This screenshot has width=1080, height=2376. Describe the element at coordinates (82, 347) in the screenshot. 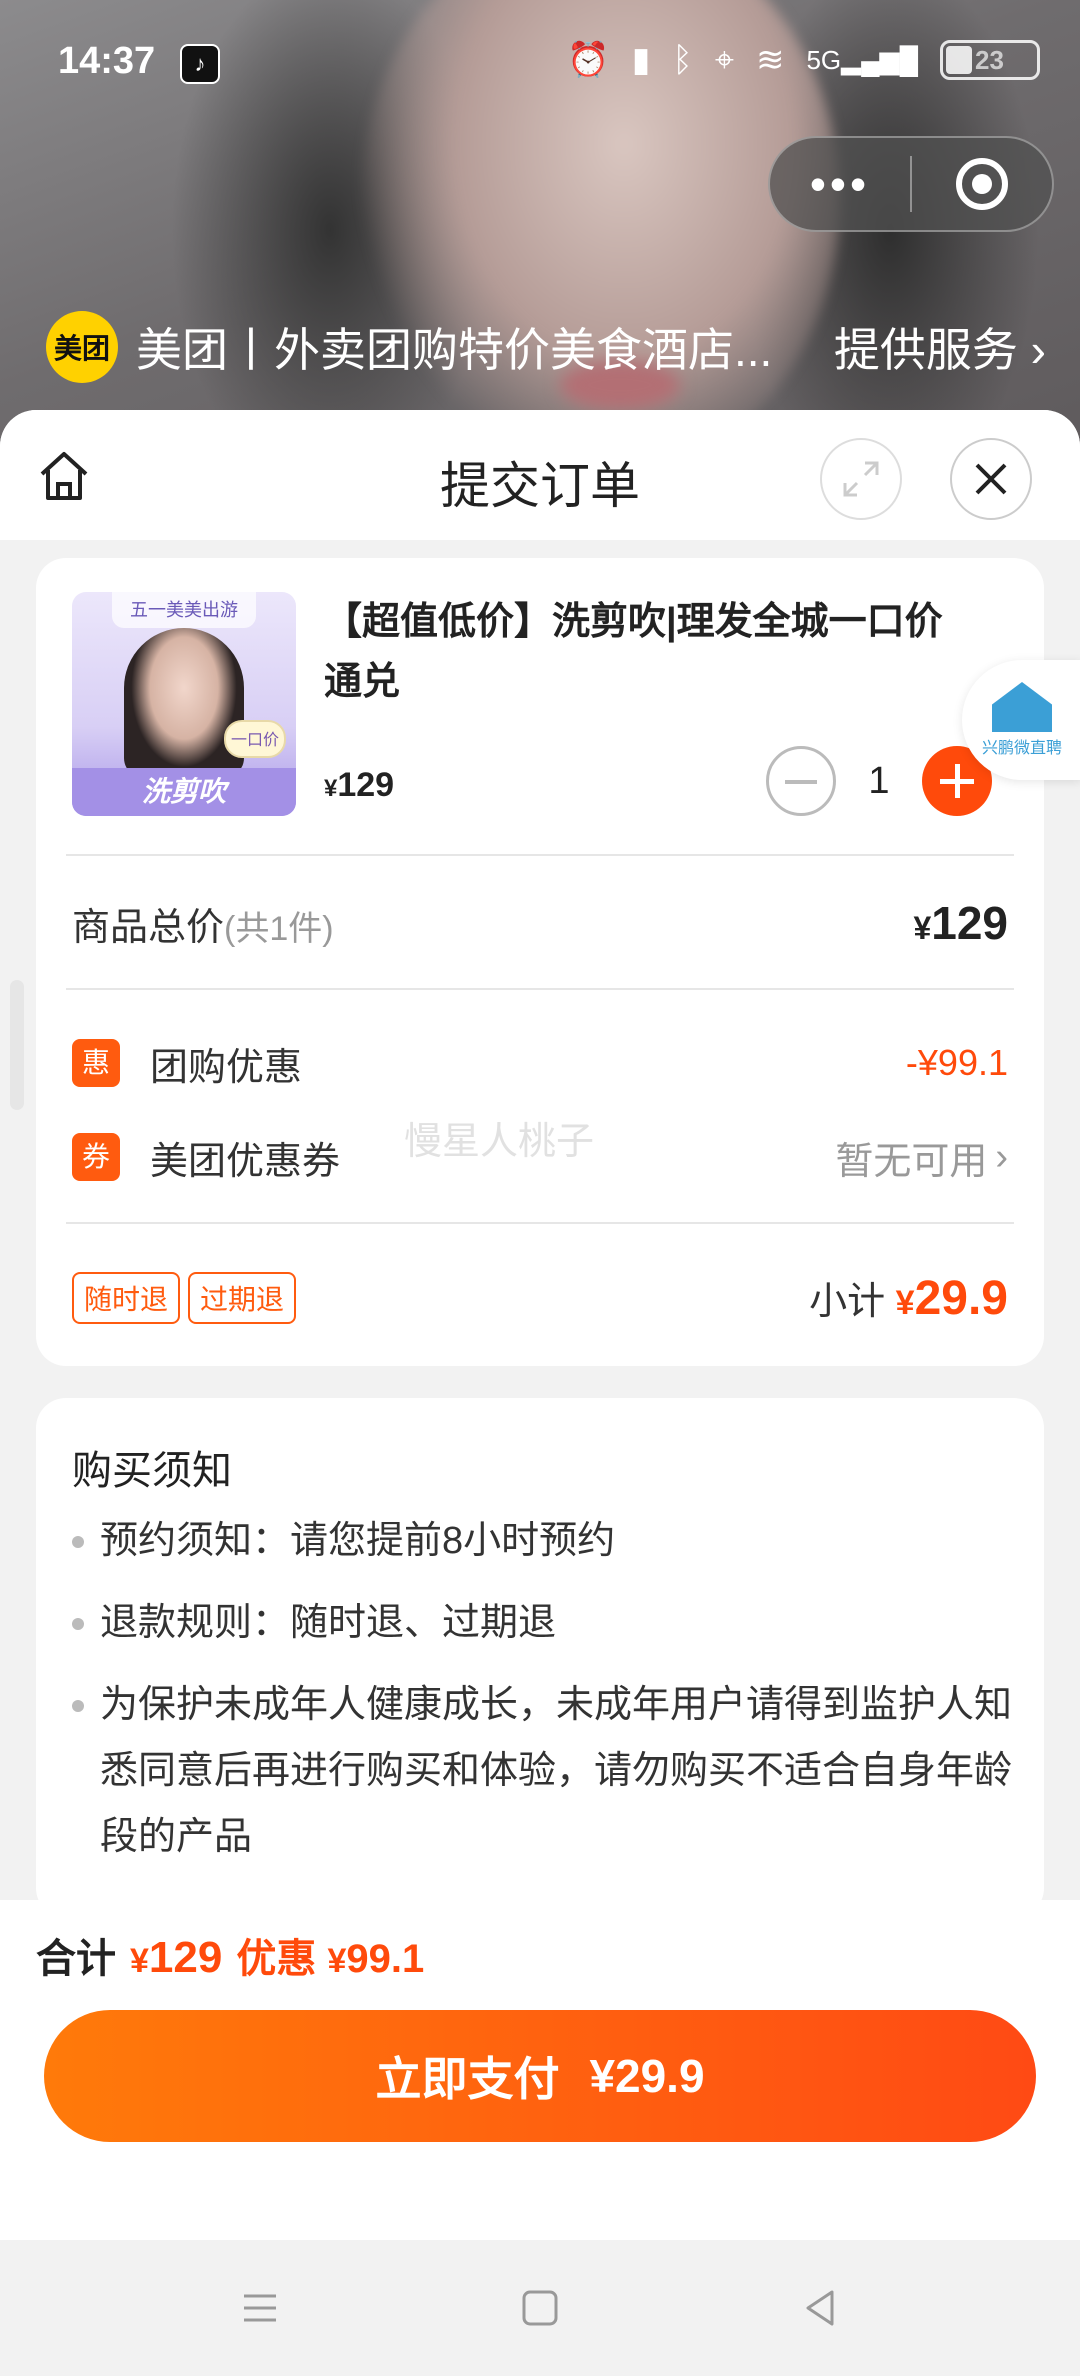

I see `meituan-logo: 美团` at that location.